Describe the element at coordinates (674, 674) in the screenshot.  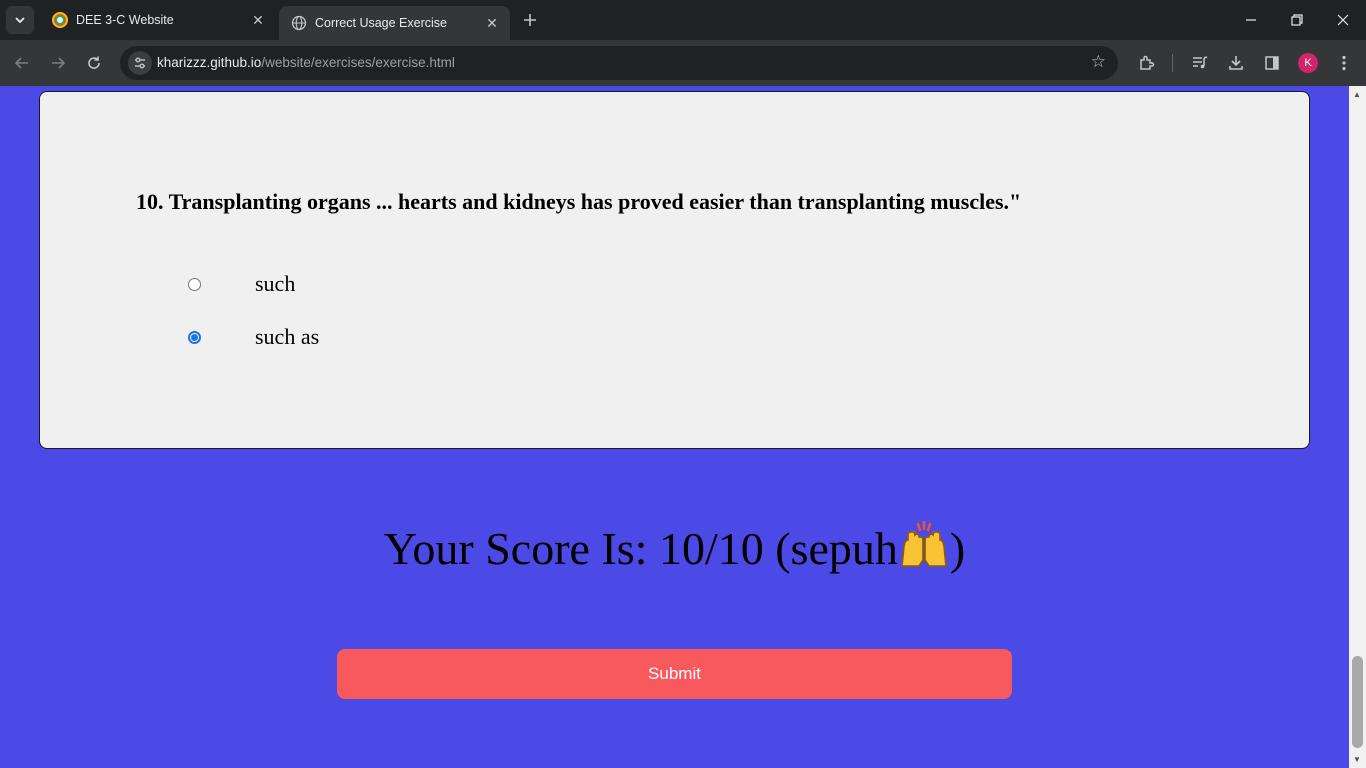
I see `submit-button: Submit` at that location.